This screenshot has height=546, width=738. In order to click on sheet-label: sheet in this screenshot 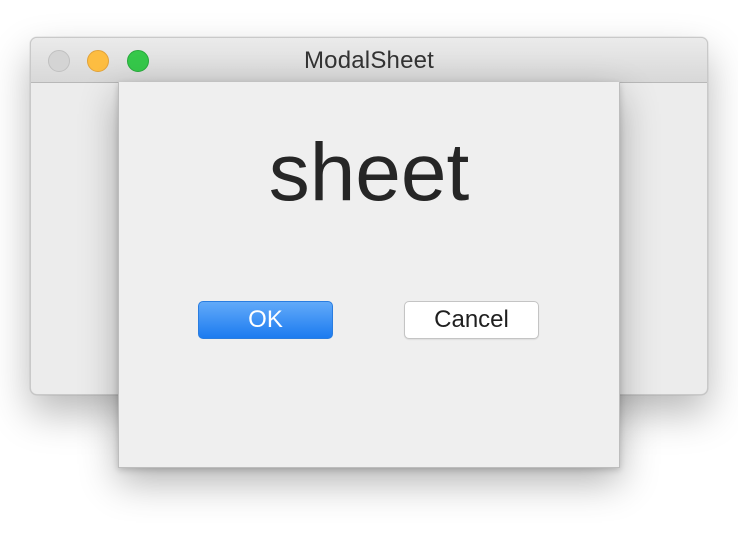, I will do `click(369, 172)`.